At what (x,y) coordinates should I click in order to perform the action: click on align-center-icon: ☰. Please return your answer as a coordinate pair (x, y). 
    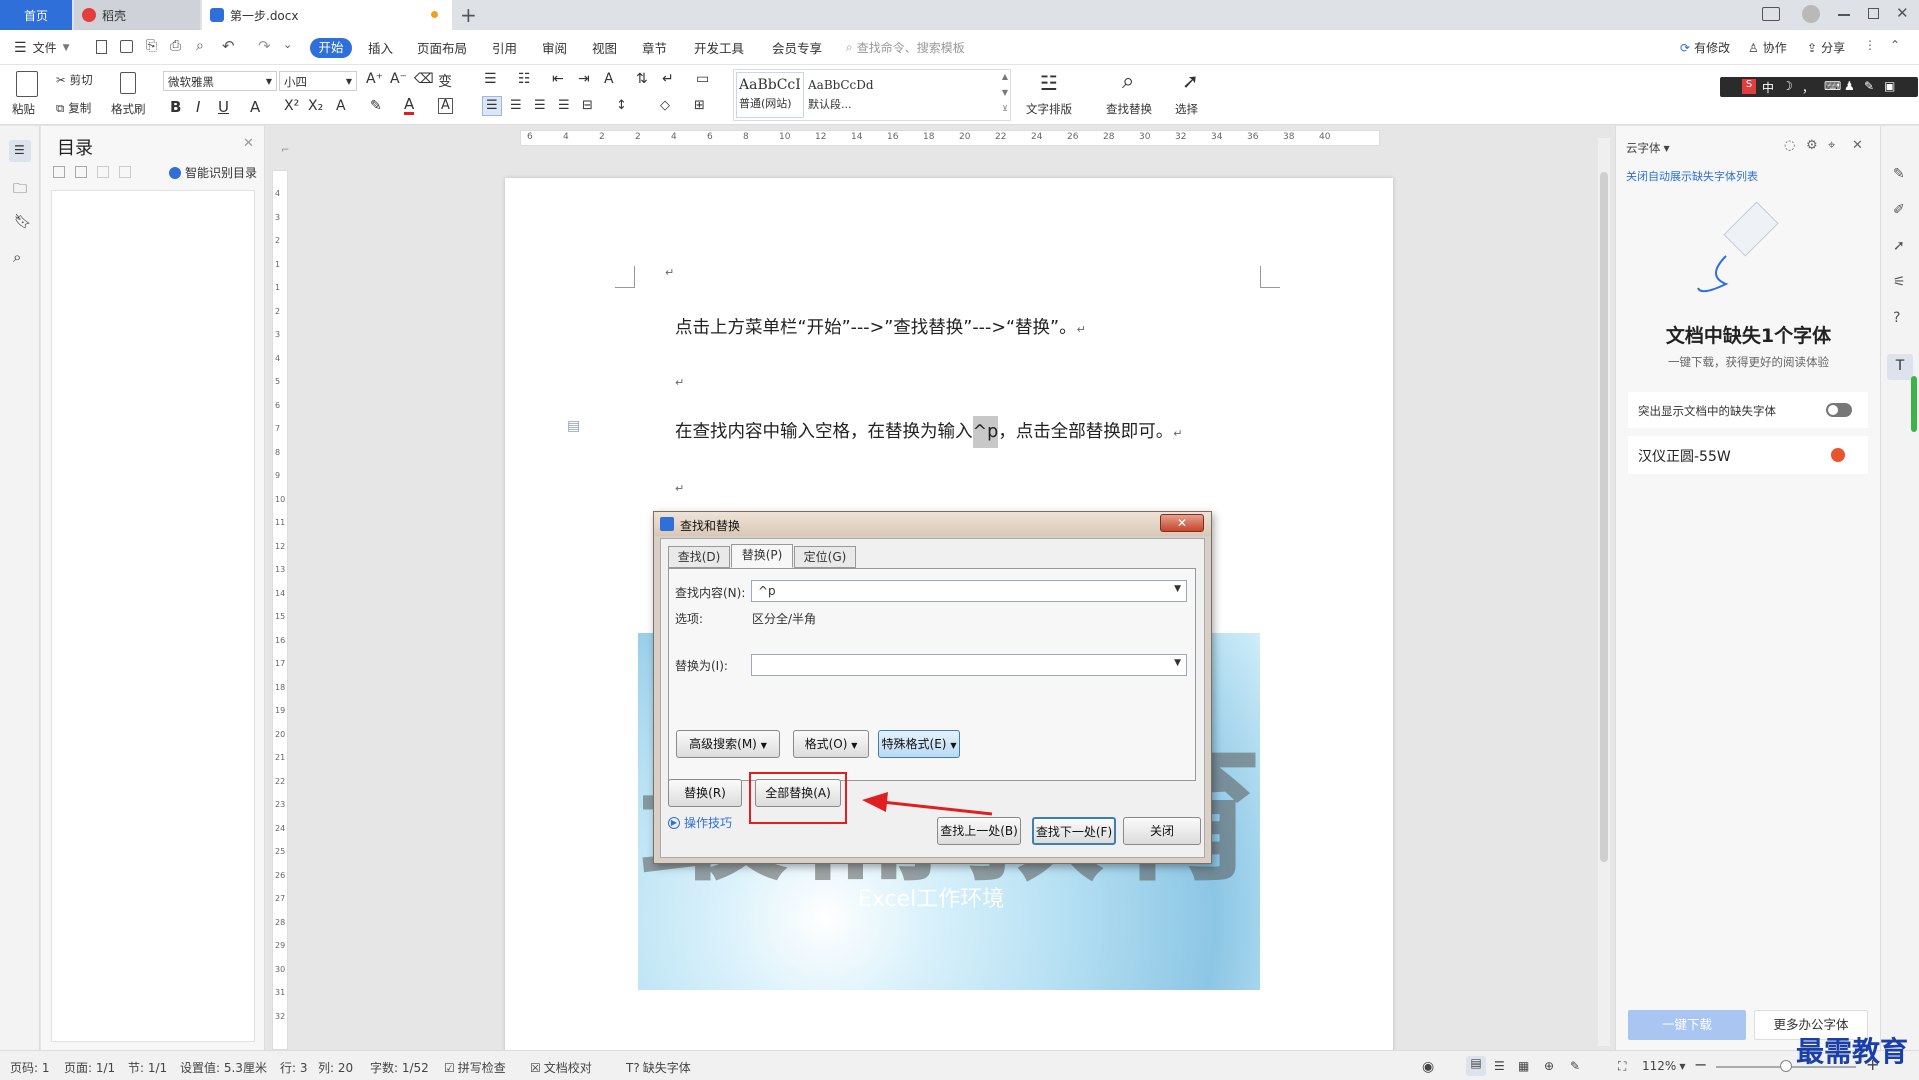
    Looking at the image, I should click on (516, 105).